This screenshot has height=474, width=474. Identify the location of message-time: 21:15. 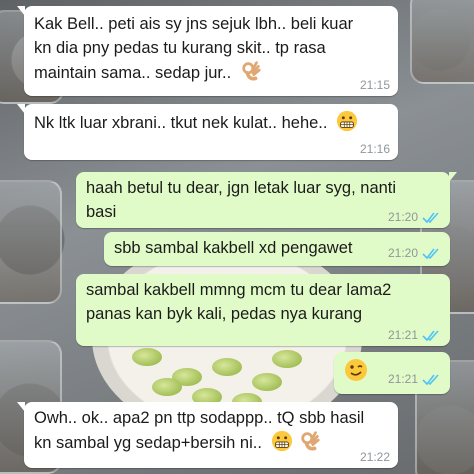
(374, 85).